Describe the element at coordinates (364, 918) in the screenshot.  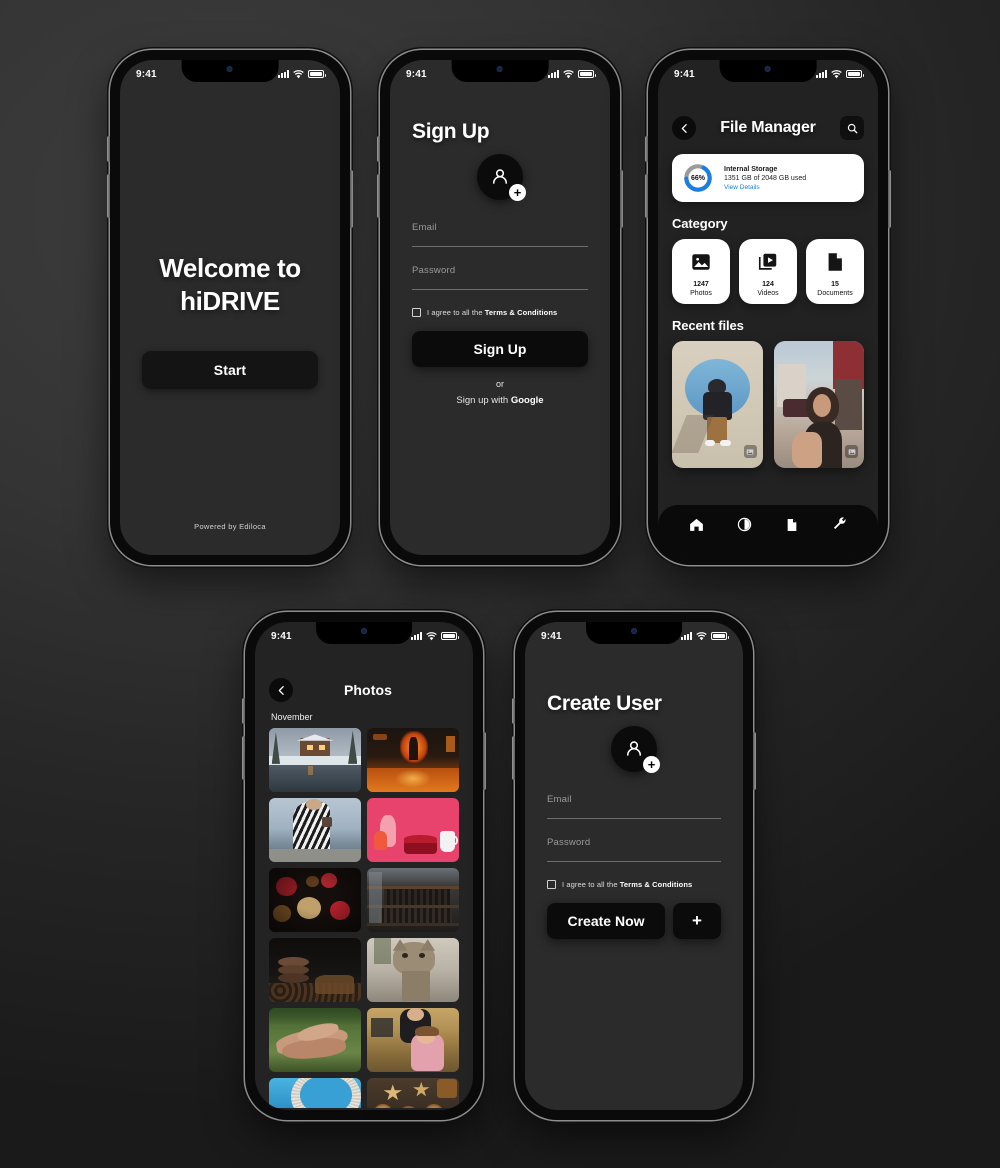
I see `photo-grid` at that location.